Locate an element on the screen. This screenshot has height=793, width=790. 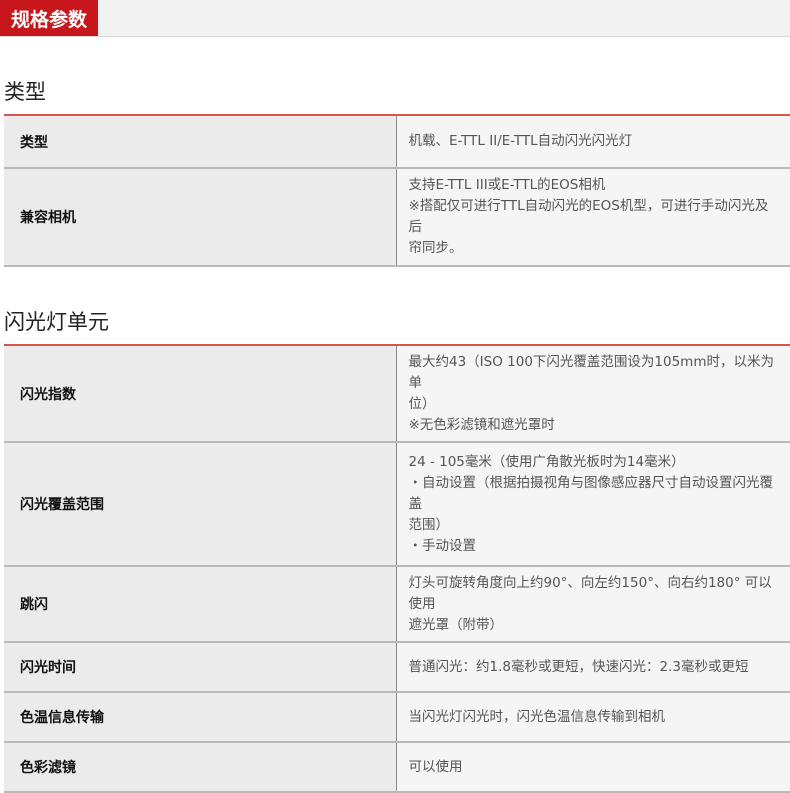
value-line: ※无色彩滤镜和遮光罩时 is located at coordinates (481, 424).